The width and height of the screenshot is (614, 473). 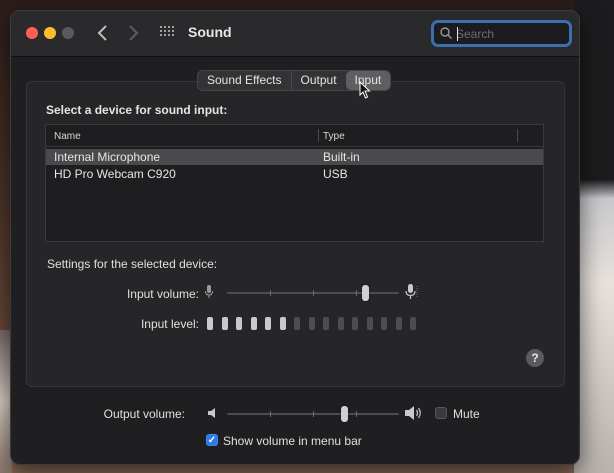 I want to click on show-volume-menubar-checkbox: ✓, so click(x=212, y=440).